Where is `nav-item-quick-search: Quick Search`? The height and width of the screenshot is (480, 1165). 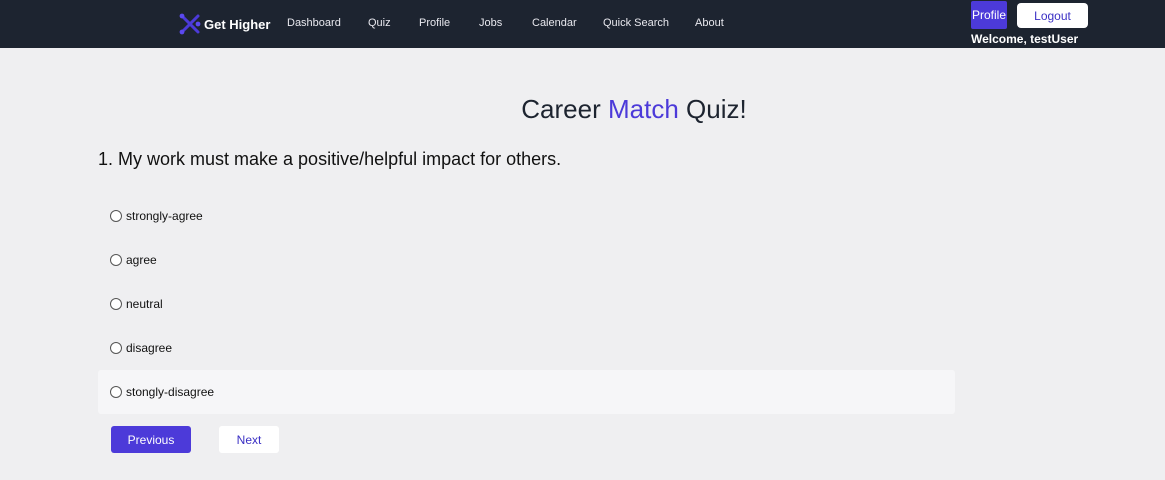 nav-item-quick-search: Quick Search is located at coordinates (636, 23).